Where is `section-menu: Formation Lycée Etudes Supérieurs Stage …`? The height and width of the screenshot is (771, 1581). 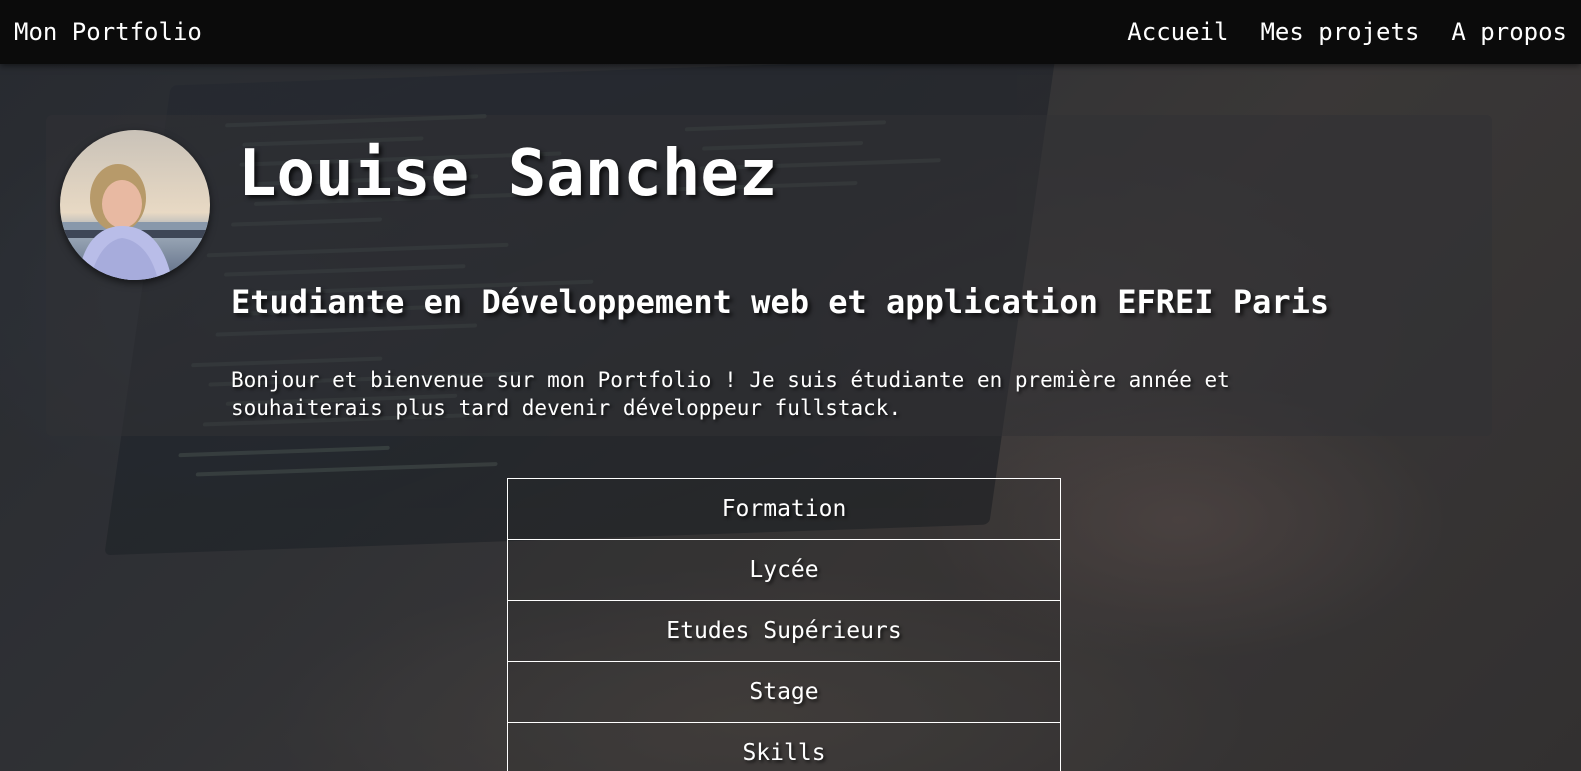
section-menu: Formation Lycée Etudes Supérieurs Stage … is located at coordinates (784, 624).